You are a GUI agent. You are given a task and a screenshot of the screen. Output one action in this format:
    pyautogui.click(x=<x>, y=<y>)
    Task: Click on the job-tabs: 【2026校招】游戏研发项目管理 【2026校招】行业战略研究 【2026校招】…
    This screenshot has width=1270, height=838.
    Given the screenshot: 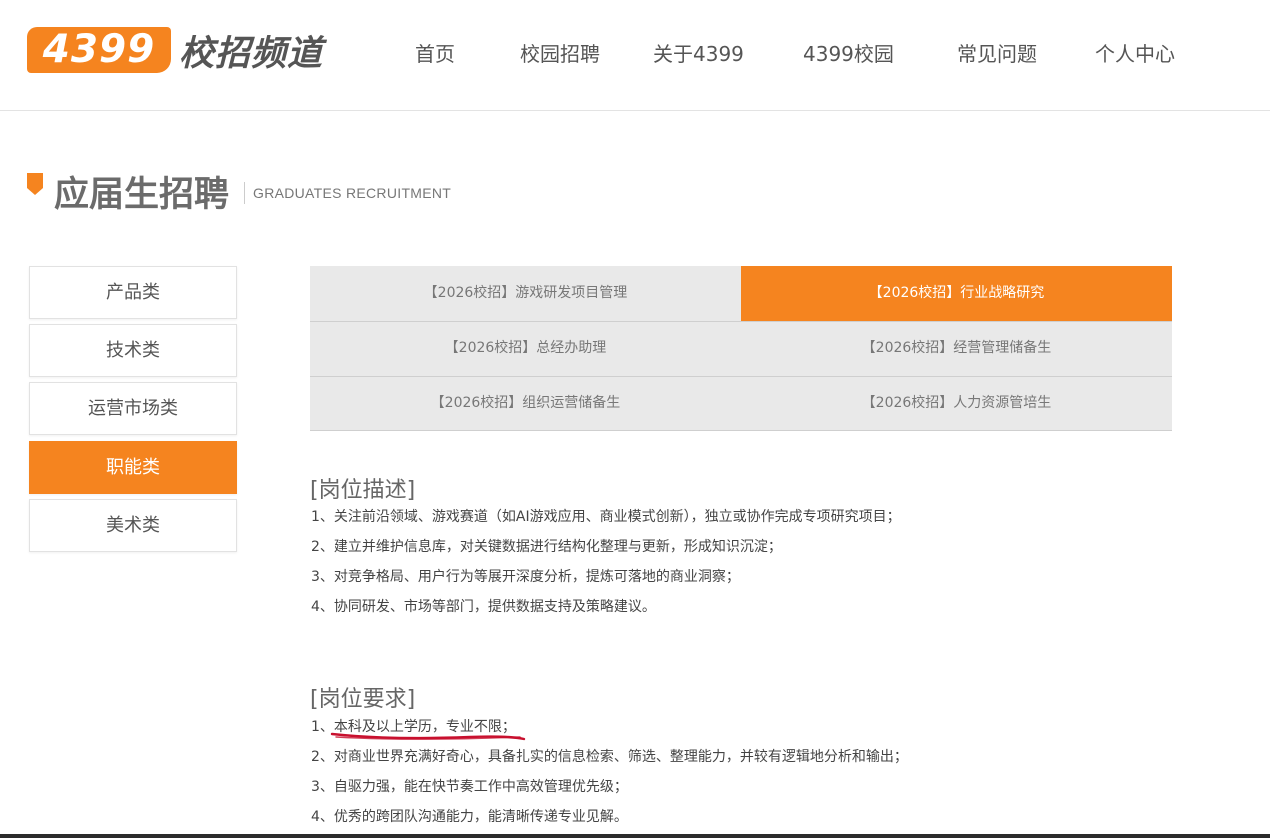 What is the action you would take?
    pyautogui.click(x=741, y=348)
    